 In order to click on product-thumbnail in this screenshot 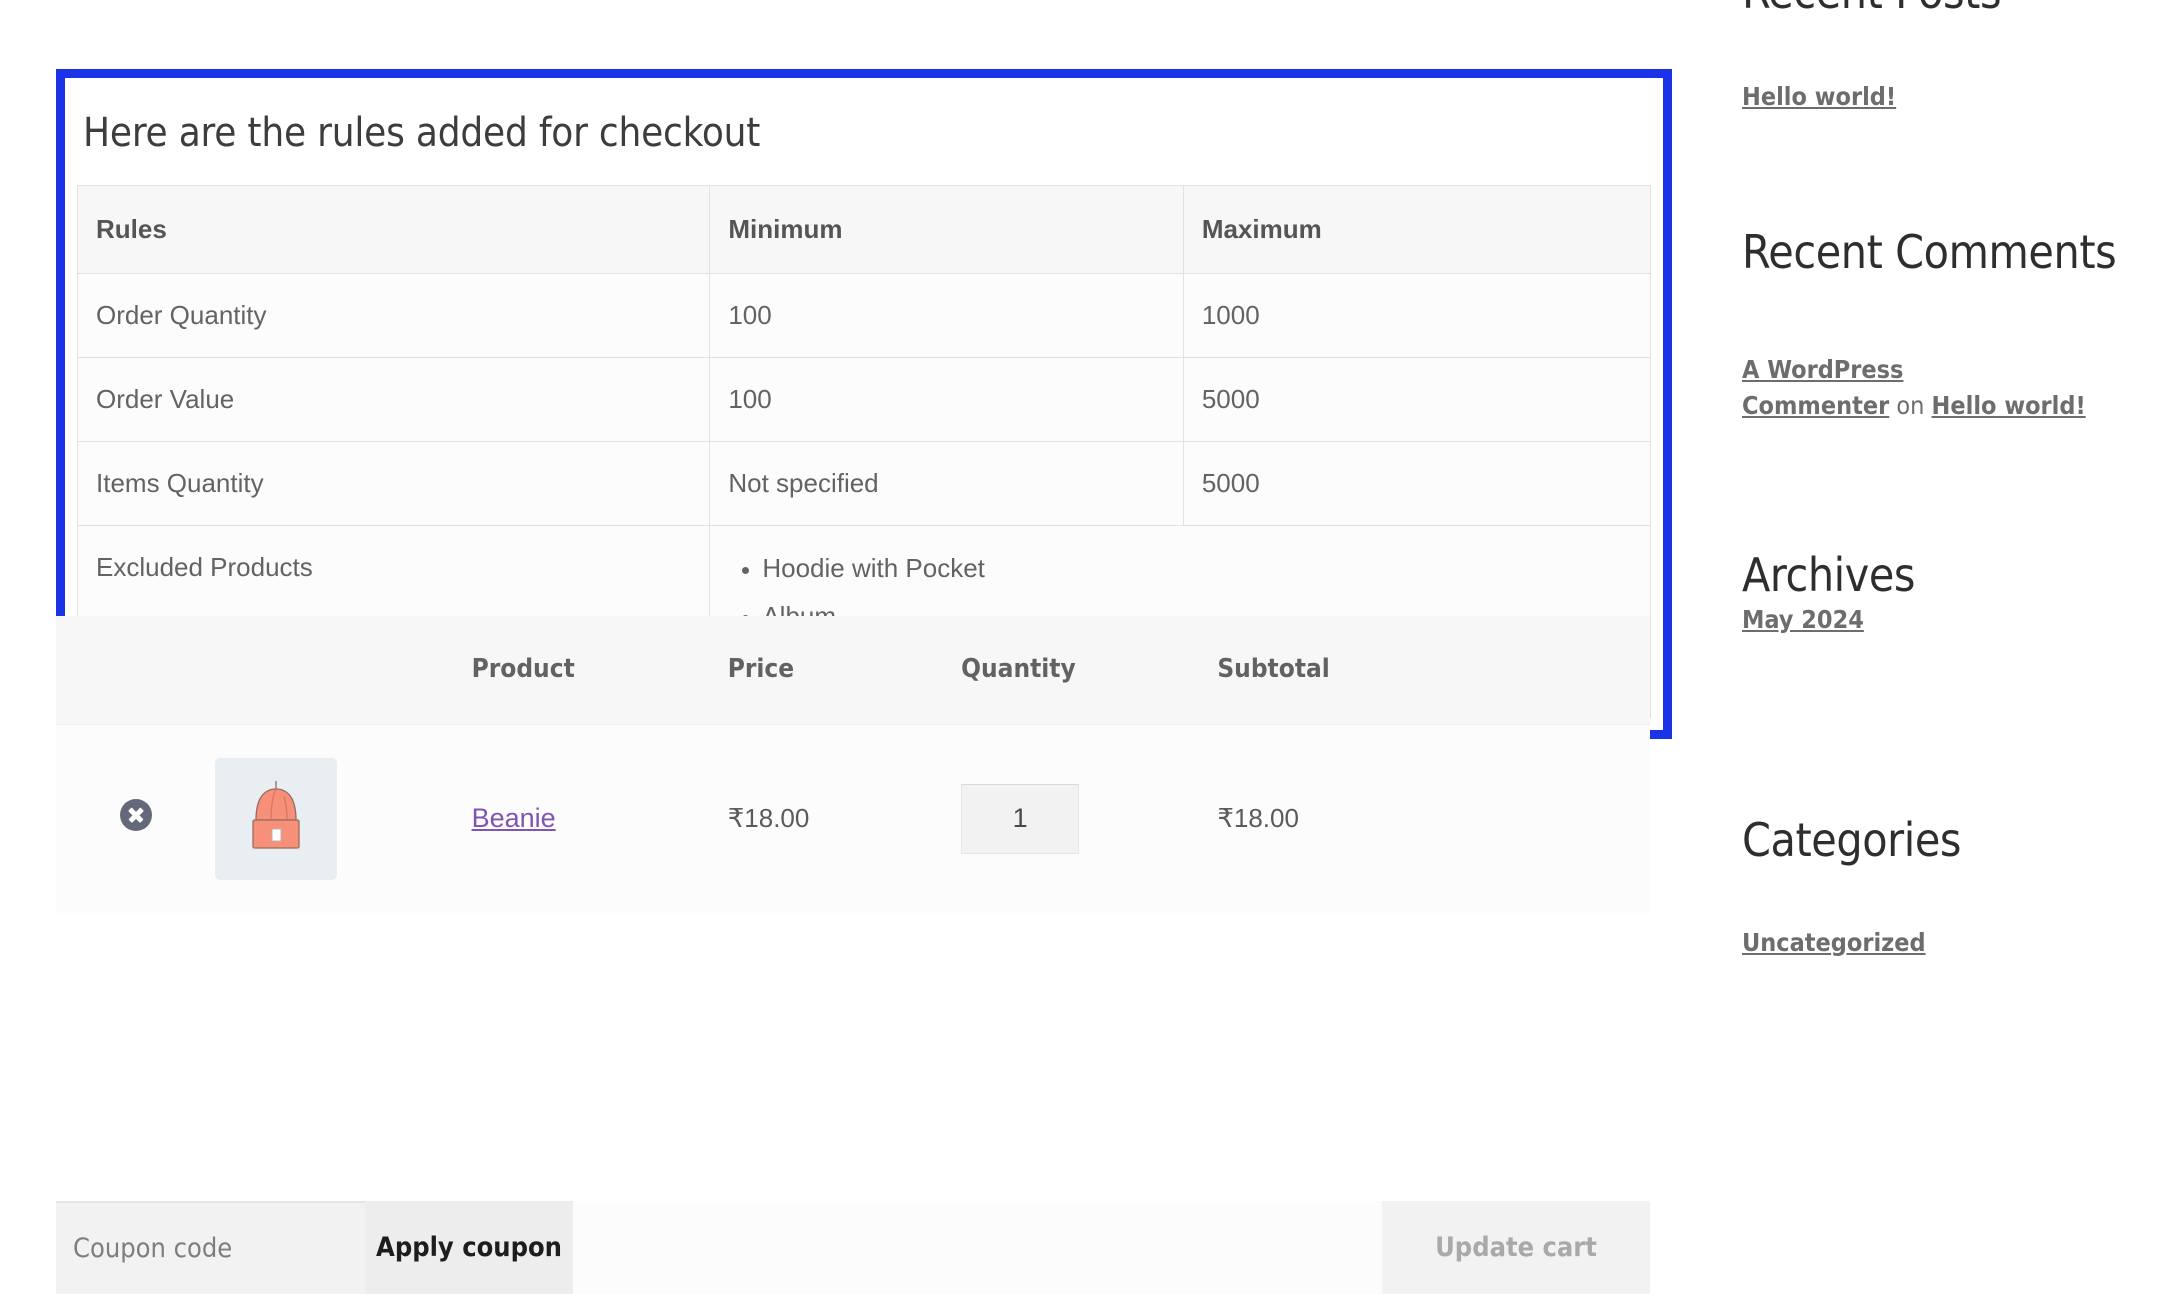, I will do `click(276, 818)`.